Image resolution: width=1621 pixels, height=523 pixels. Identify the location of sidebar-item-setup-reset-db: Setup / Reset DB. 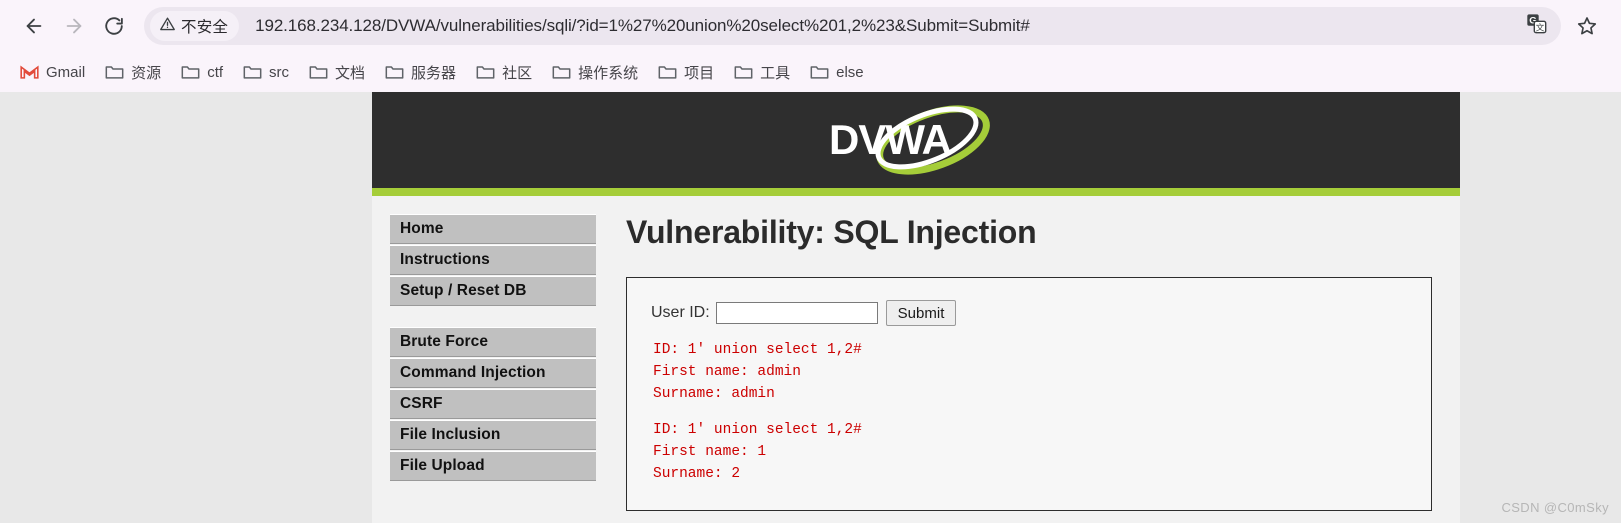
(493, 291).